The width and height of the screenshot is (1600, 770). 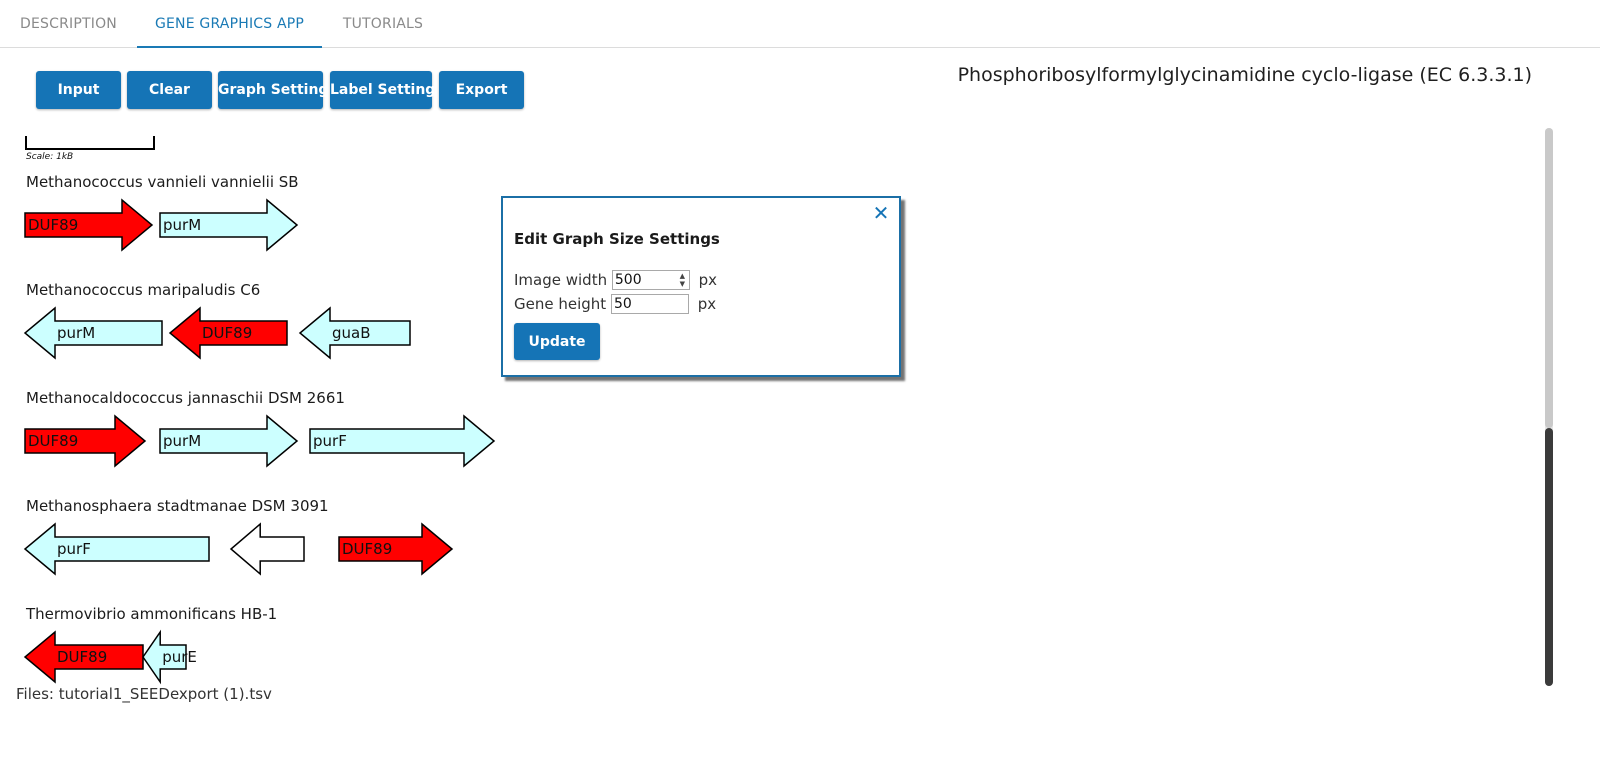 What do you see at coordinates (78, 90) in the screenshot?
I see `input-button: Input` at bounding box center [78, 90].